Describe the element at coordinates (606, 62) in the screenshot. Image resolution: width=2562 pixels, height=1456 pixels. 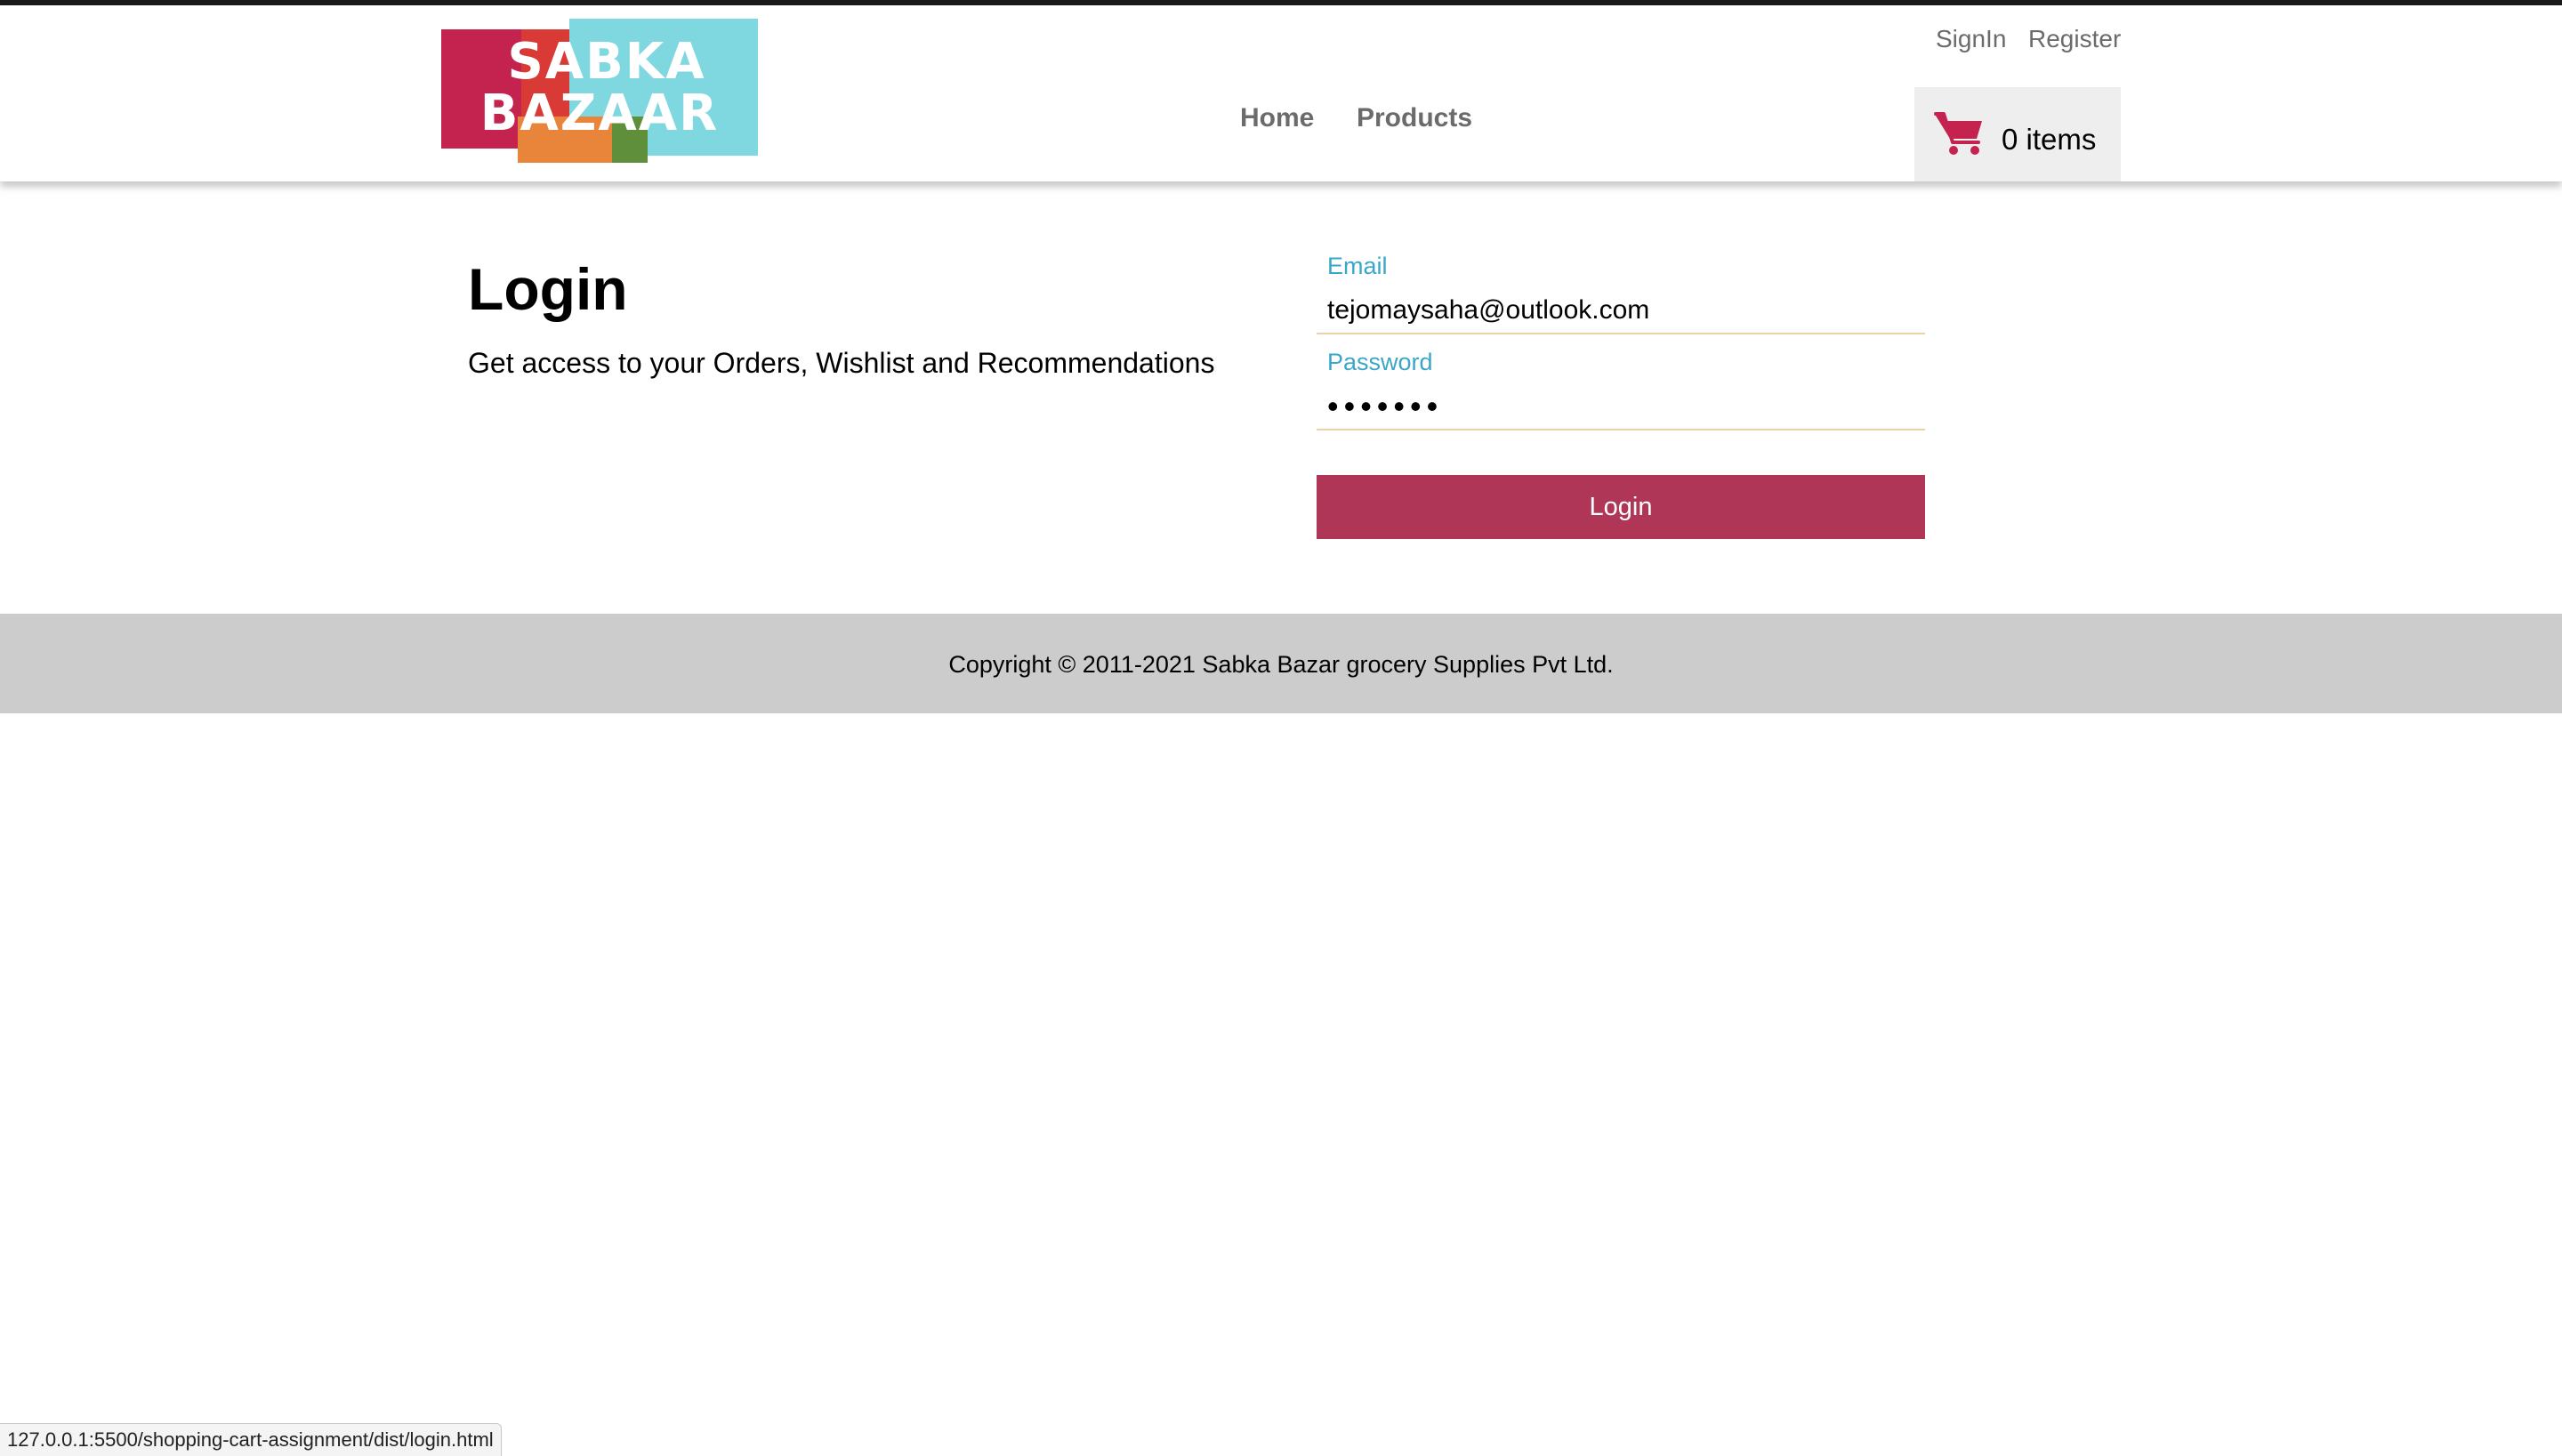
I see `logo-text-line1: SABKA` at that location.